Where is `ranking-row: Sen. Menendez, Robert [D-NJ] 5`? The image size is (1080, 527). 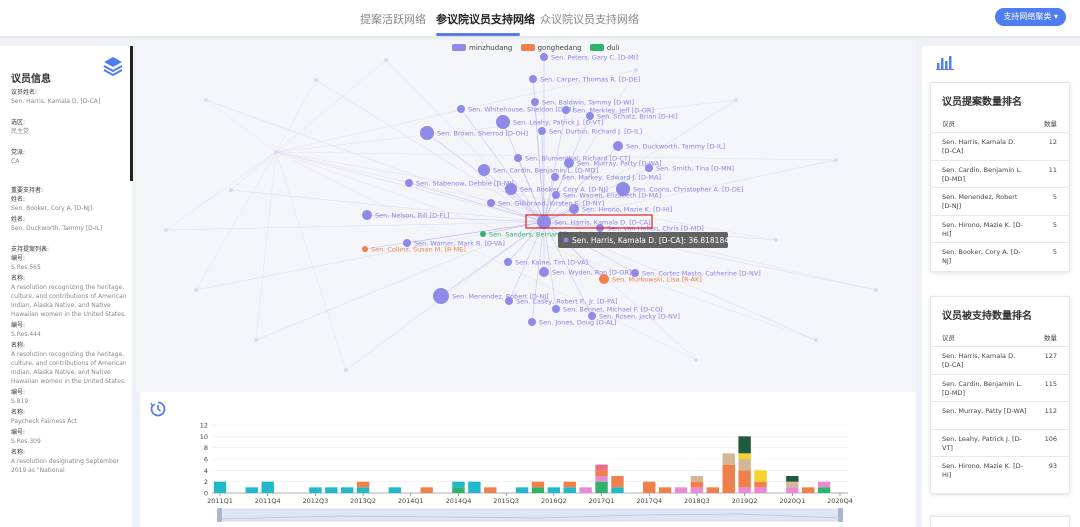
ranking-row: Sen. Menendez, Robert [D-NJ] 5 is located at coordinates (1000, 201).